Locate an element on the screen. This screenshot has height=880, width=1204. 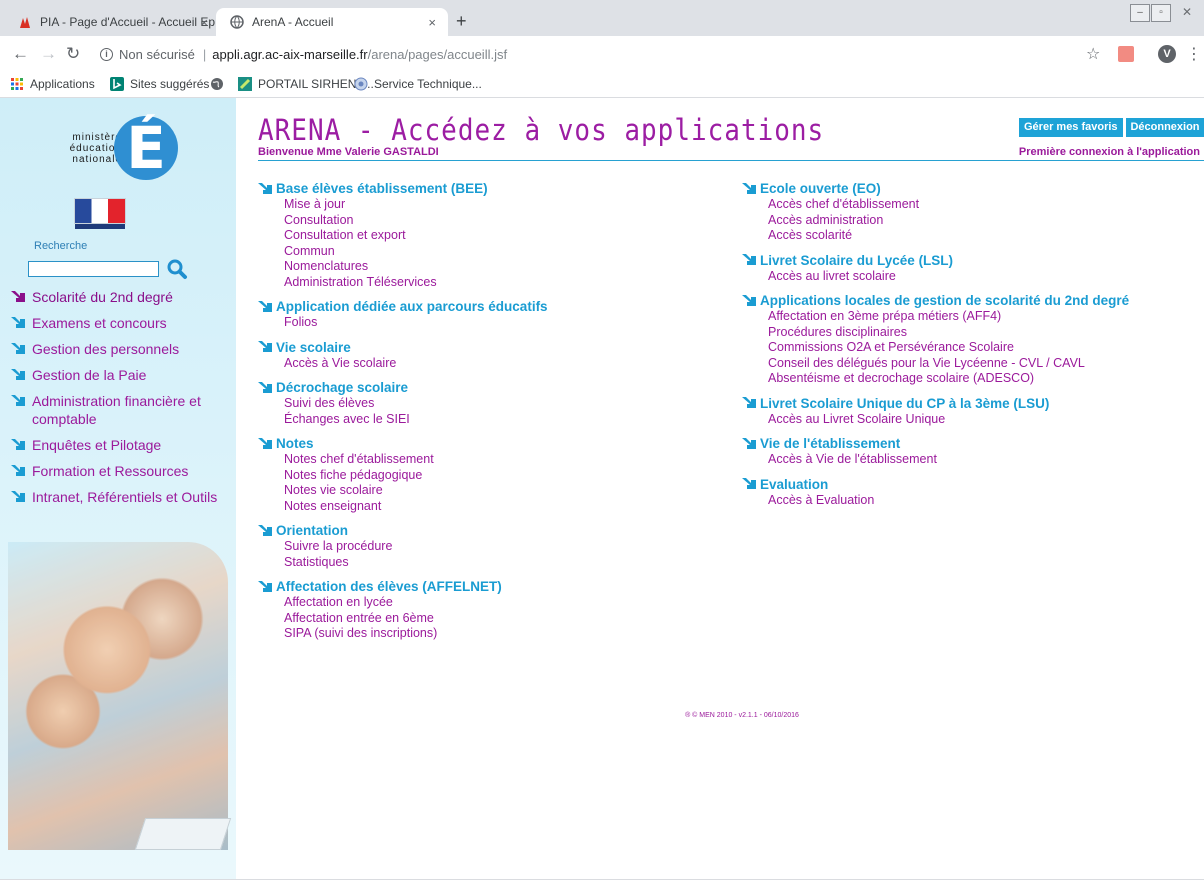
republique-francaise-logo is located at coordinates (100, 213).